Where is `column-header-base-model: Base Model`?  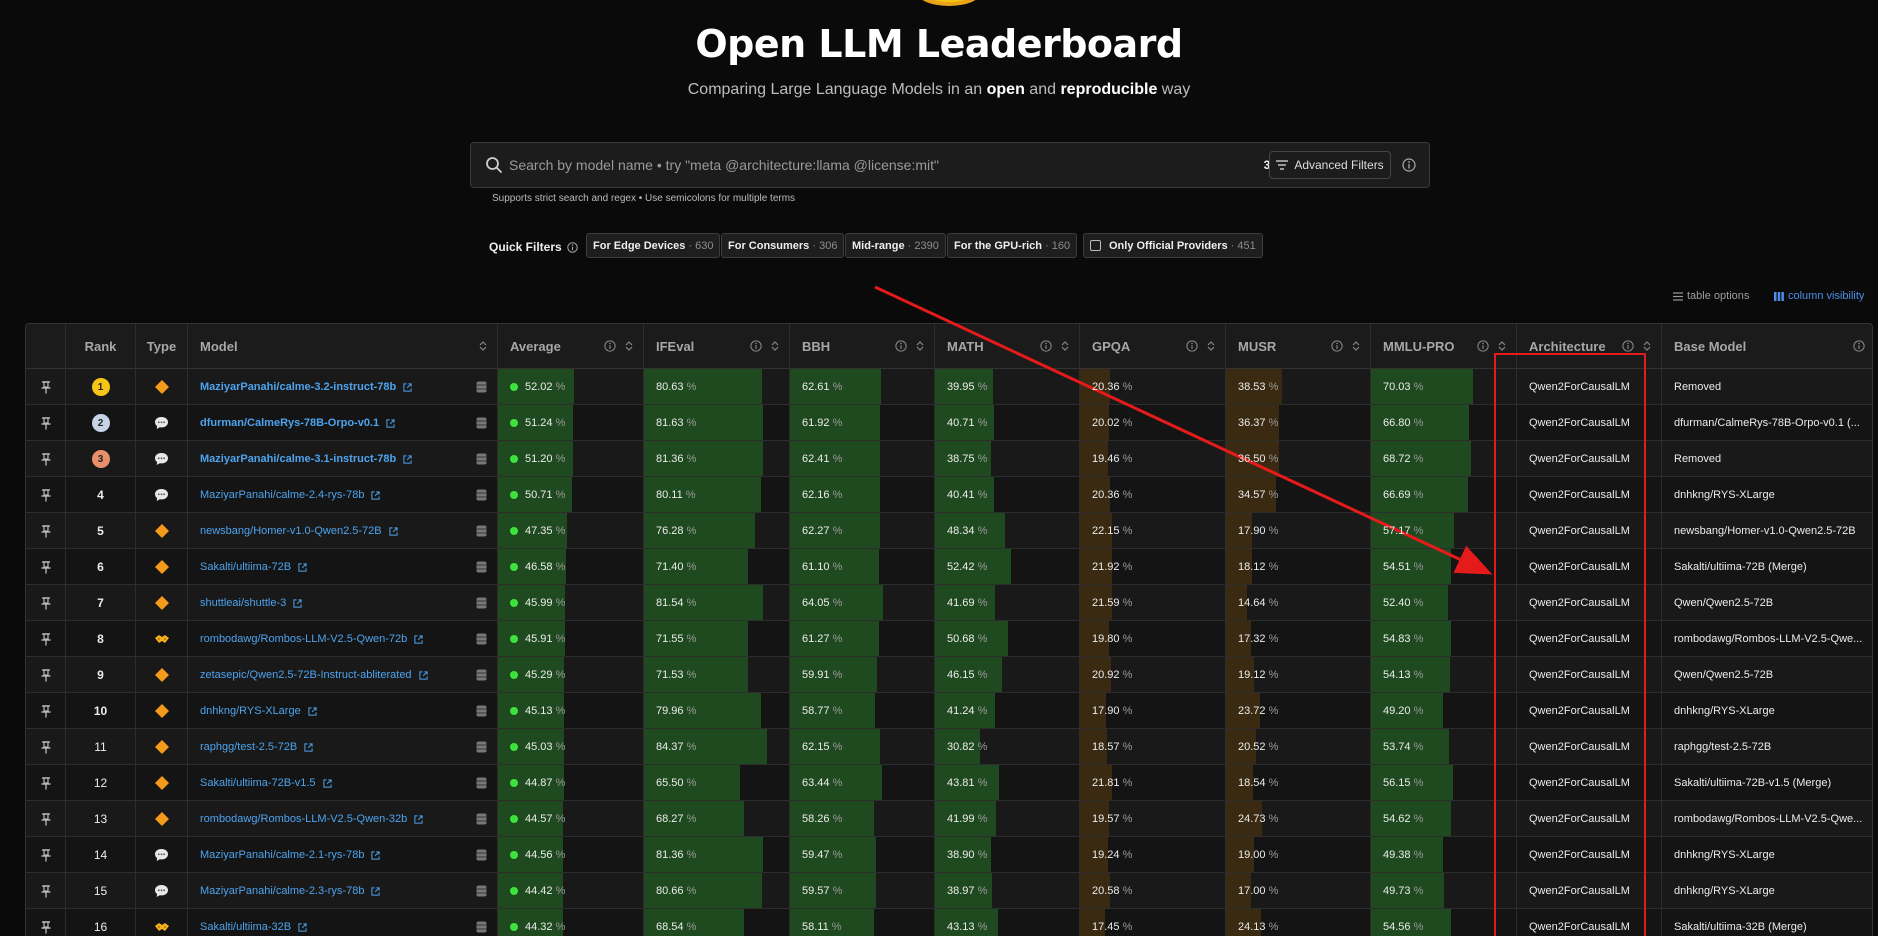
column-header-base-model: Base Model is located at coordinates (1767, 346).